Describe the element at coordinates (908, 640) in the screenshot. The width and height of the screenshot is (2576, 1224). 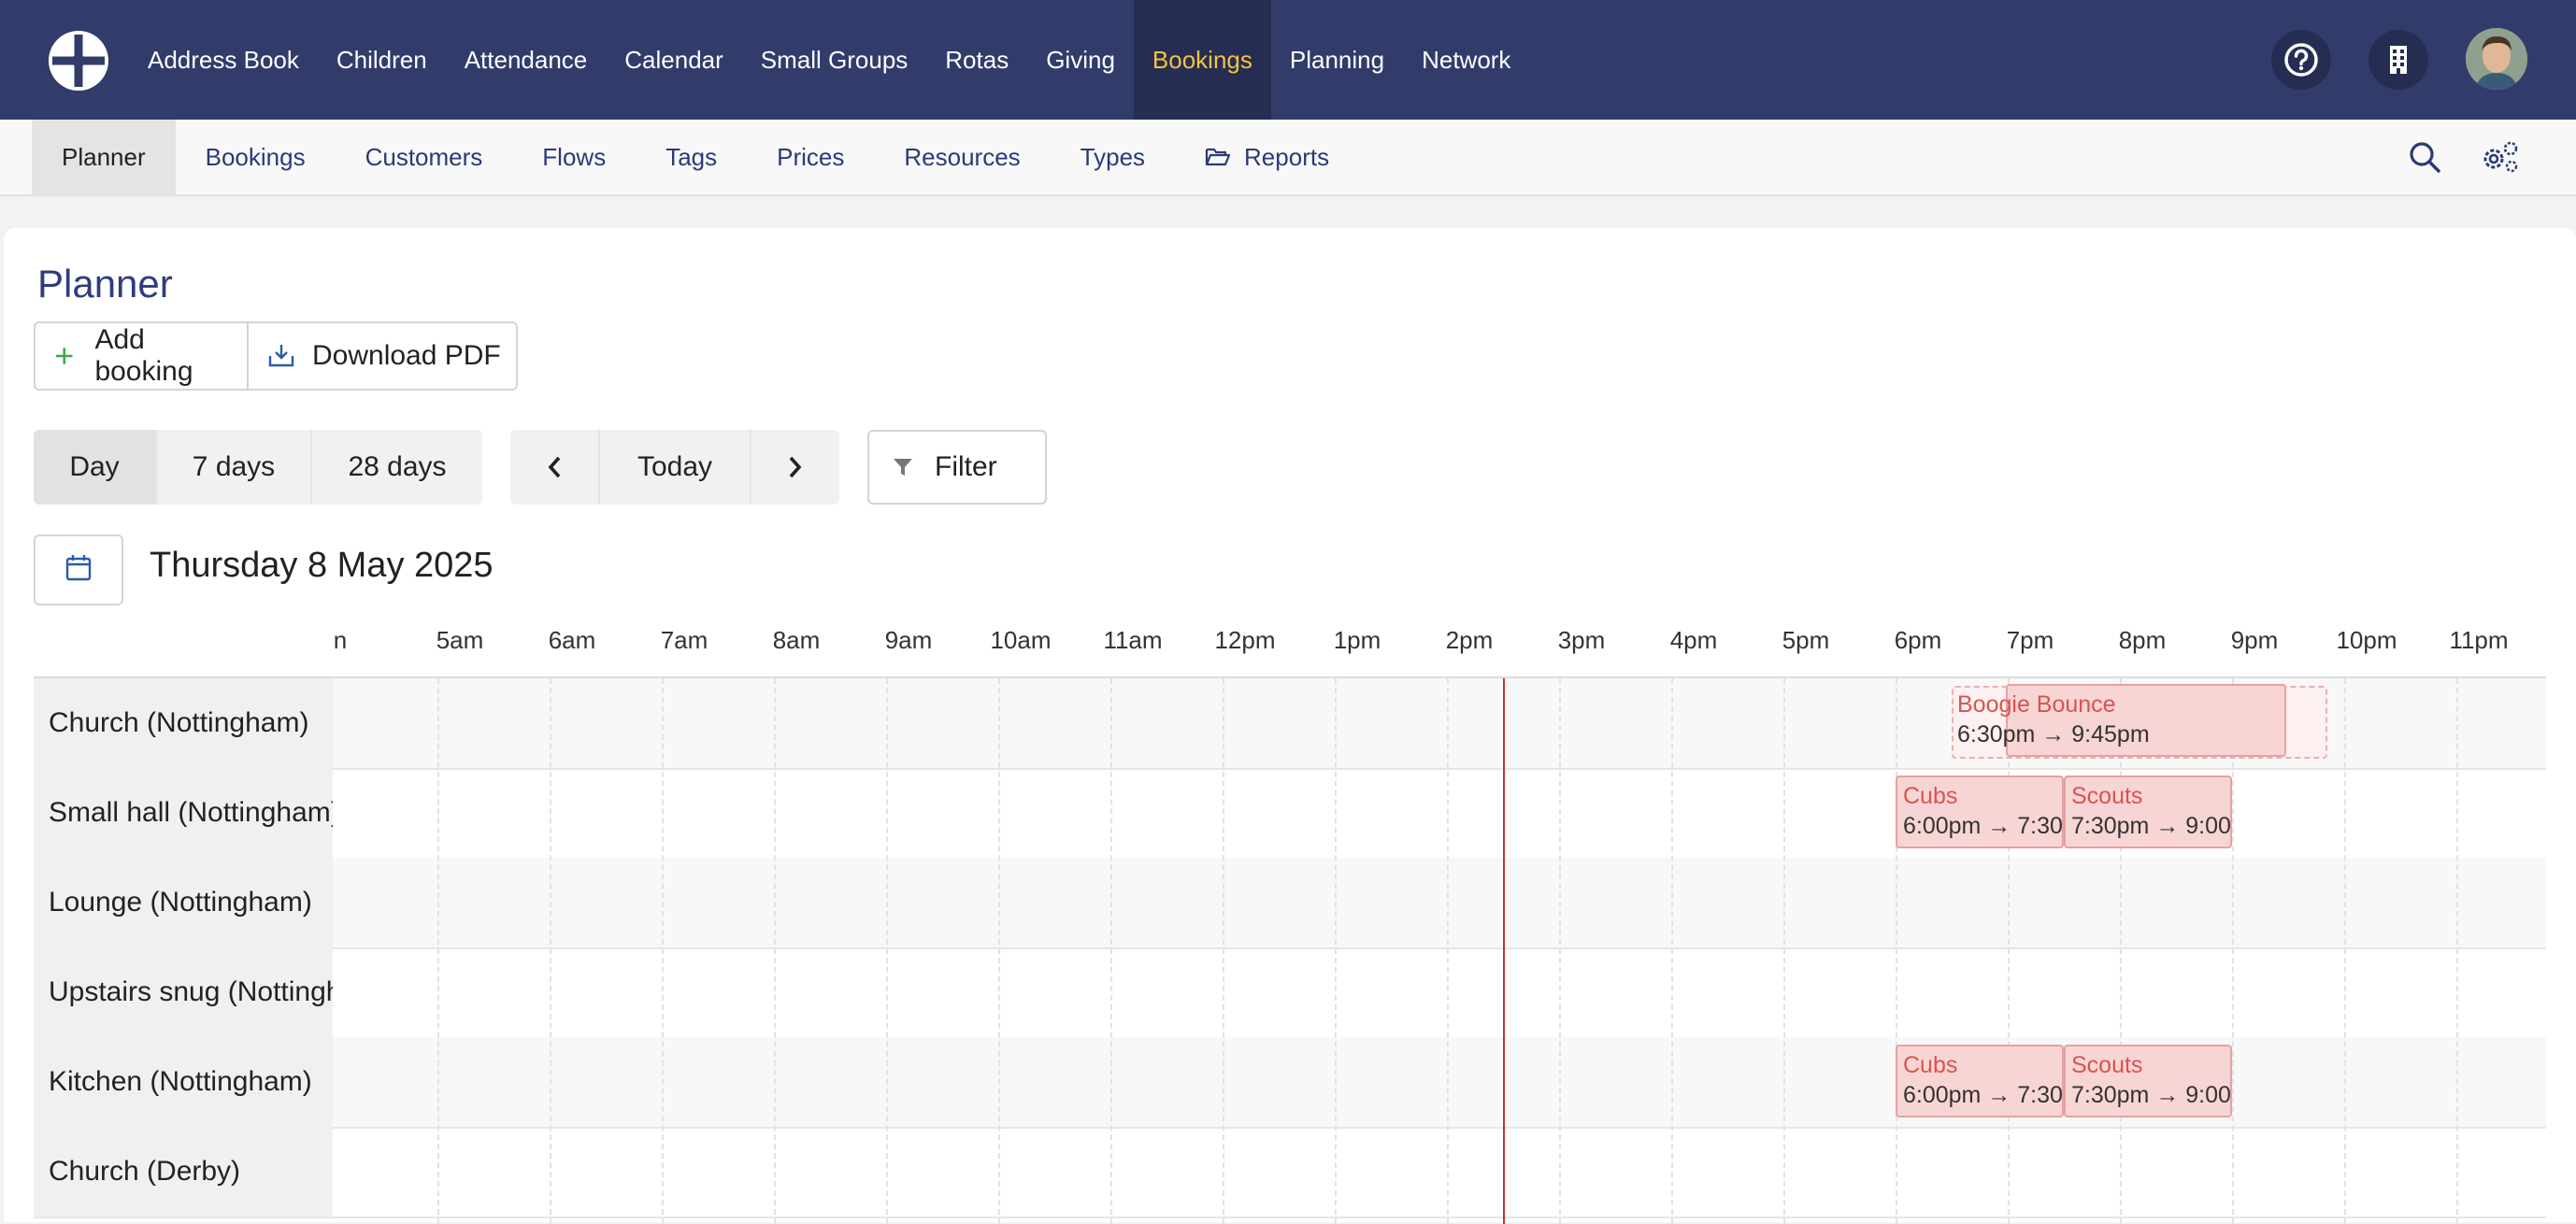
I see `time-label: 9am` at that location.